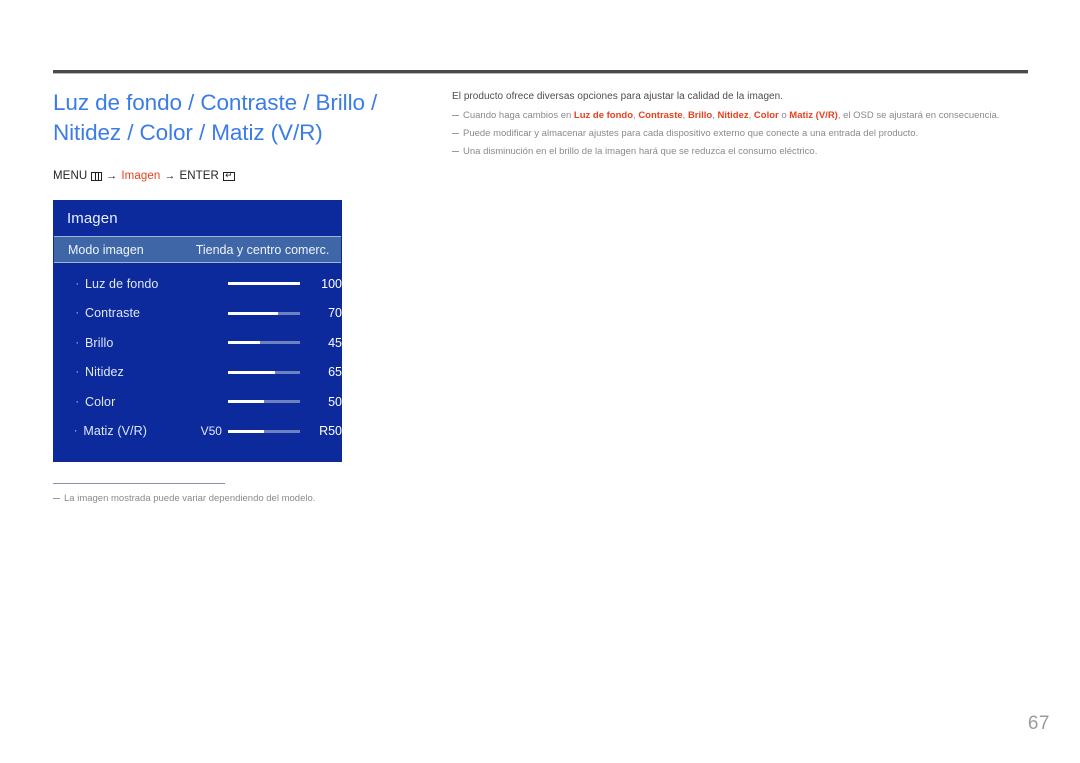 The width and height of the screenshot is (1080, 763). I want to click on osd-row: · Nitidez 65, so click(197, 373).